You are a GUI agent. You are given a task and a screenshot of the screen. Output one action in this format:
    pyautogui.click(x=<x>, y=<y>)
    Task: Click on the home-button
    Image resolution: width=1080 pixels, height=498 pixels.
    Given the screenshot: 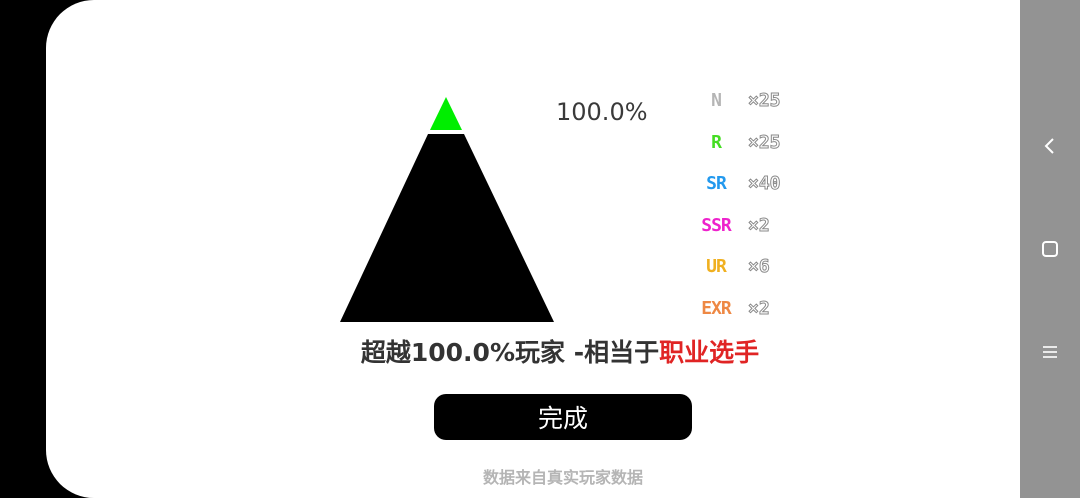 What is the action you would take?
    pyautogui.click(x=1050, y=249)
    